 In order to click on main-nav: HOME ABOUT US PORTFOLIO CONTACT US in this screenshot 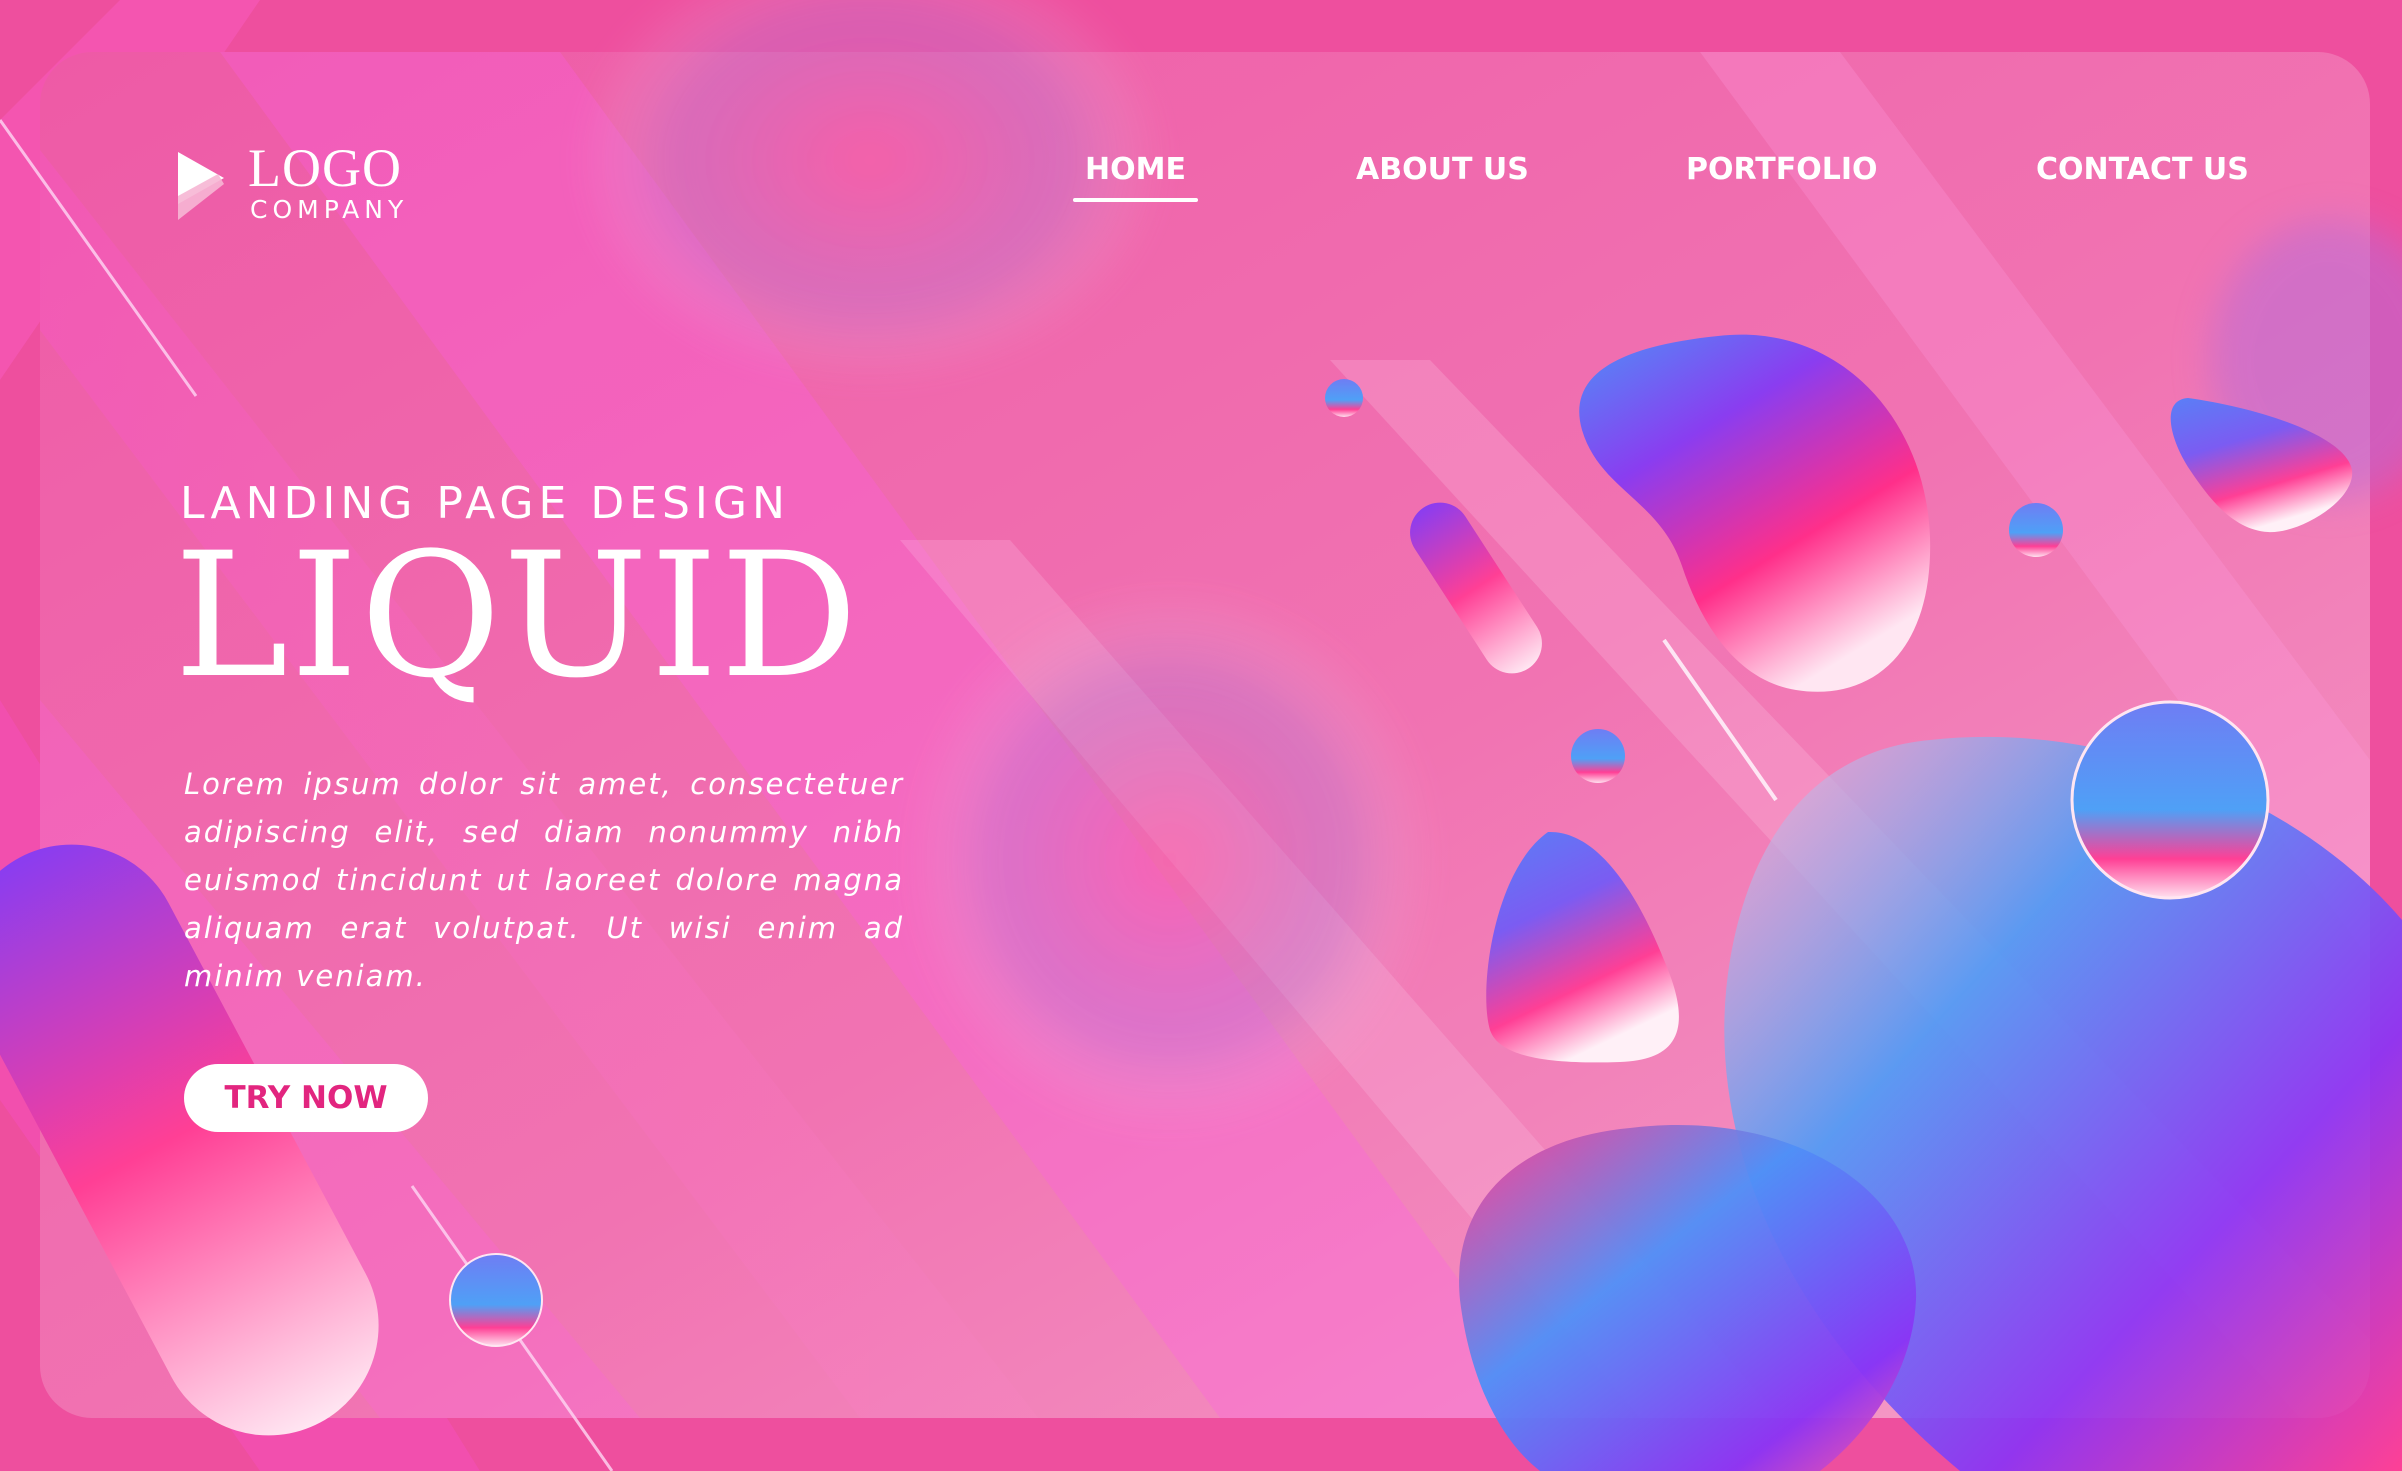, I will do `click(1201, 178)`.